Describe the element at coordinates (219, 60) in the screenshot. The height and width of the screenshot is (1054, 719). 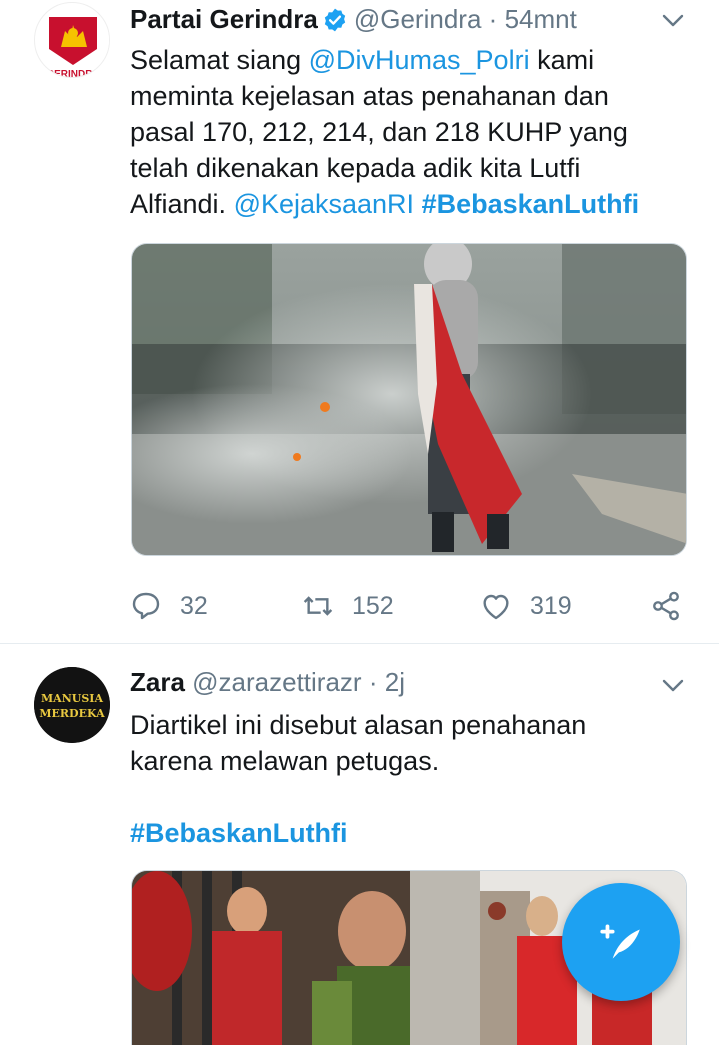
I see `text-segment: Selamat siang` at that location.